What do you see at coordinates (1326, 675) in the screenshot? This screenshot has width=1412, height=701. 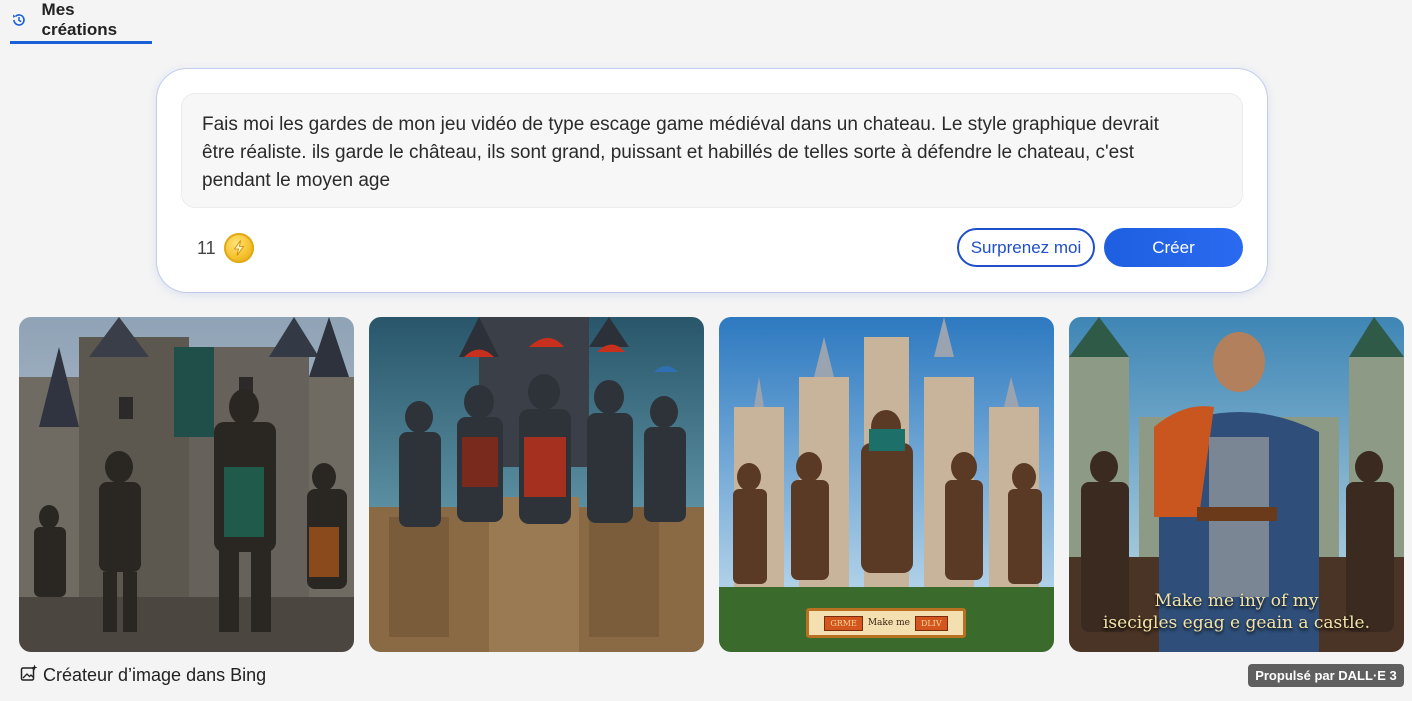 I see `powered-by-badge: Propulsé par DALL·E 3` at bounding box center [1326, 675].